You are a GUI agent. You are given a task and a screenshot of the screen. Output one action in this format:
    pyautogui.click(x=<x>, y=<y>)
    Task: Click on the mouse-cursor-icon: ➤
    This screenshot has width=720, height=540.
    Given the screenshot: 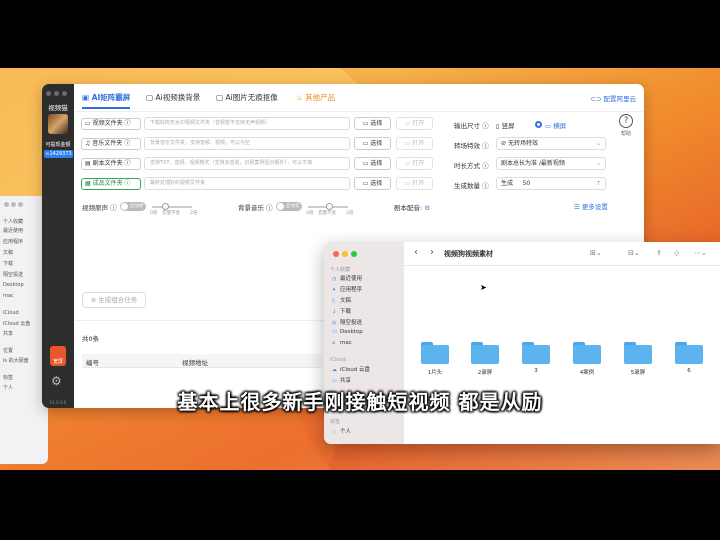 What is the action you would take?
    pyautogui.click(x=483, y=287)
    